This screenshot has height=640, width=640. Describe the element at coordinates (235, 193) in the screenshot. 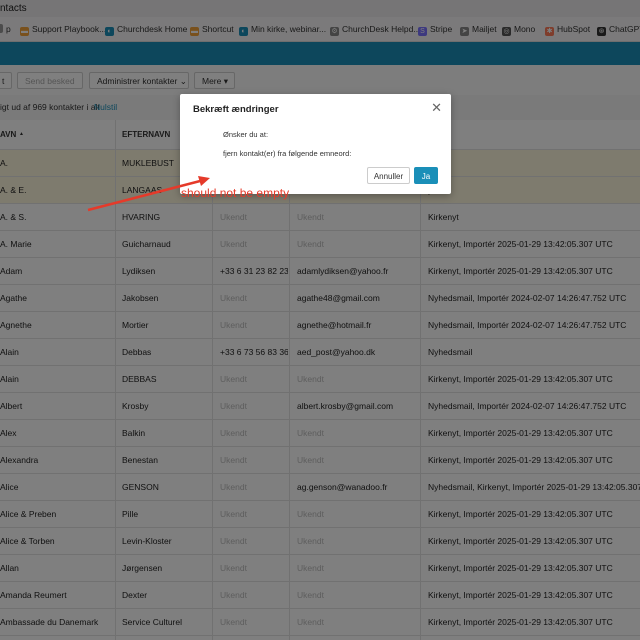

I see `annotation-text: should not be empty` at that location.